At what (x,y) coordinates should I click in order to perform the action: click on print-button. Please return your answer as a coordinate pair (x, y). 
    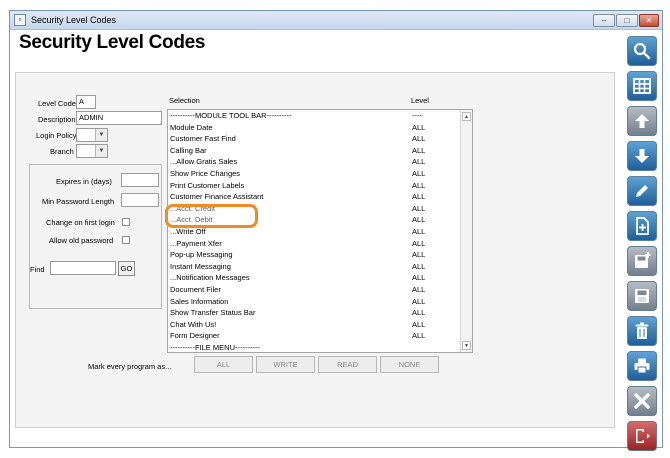
    Looking at the image, I should click on (642, 366).